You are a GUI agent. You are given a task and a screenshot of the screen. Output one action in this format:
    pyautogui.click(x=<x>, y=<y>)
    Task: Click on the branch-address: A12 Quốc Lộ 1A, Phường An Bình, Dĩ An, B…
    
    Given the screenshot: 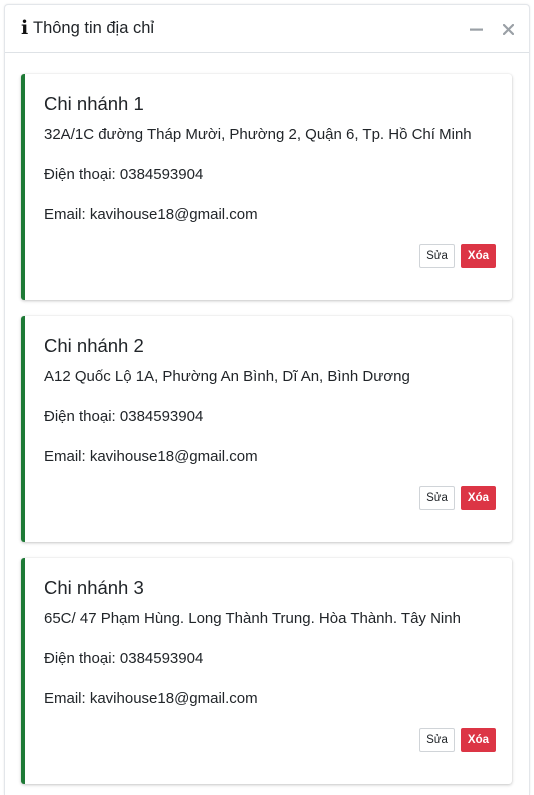 What is the action you would take?
    pyautogui.click(x=227, y=376)
    